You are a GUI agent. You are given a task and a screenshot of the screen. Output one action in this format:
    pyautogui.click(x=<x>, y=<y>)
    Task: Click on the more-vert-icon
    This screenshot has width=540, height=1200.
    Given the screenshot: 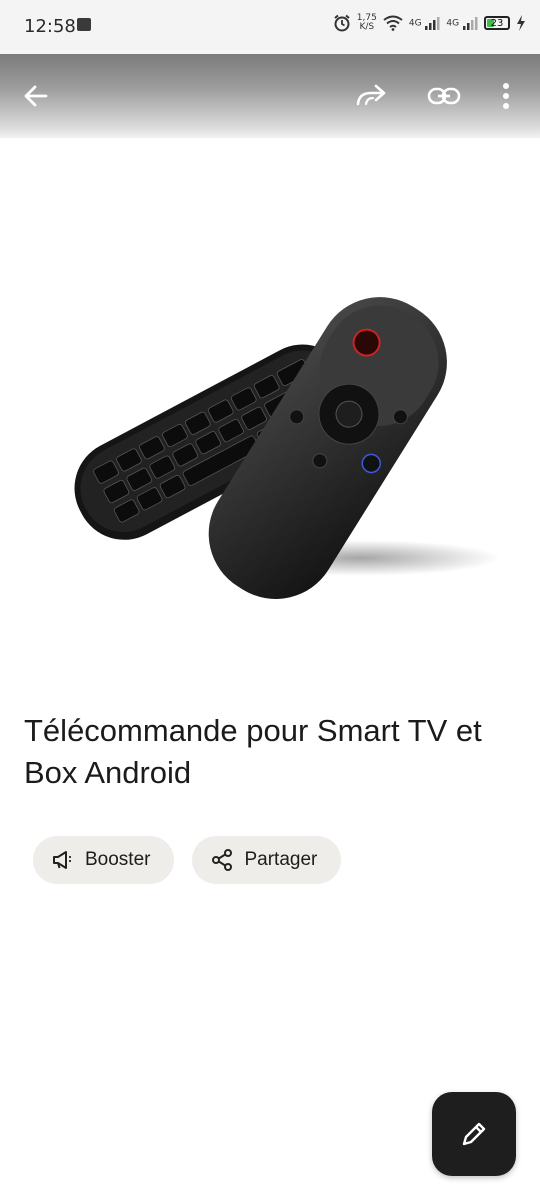 What is the action you would take?
    pyautogui.click(x=506, y=96)
    